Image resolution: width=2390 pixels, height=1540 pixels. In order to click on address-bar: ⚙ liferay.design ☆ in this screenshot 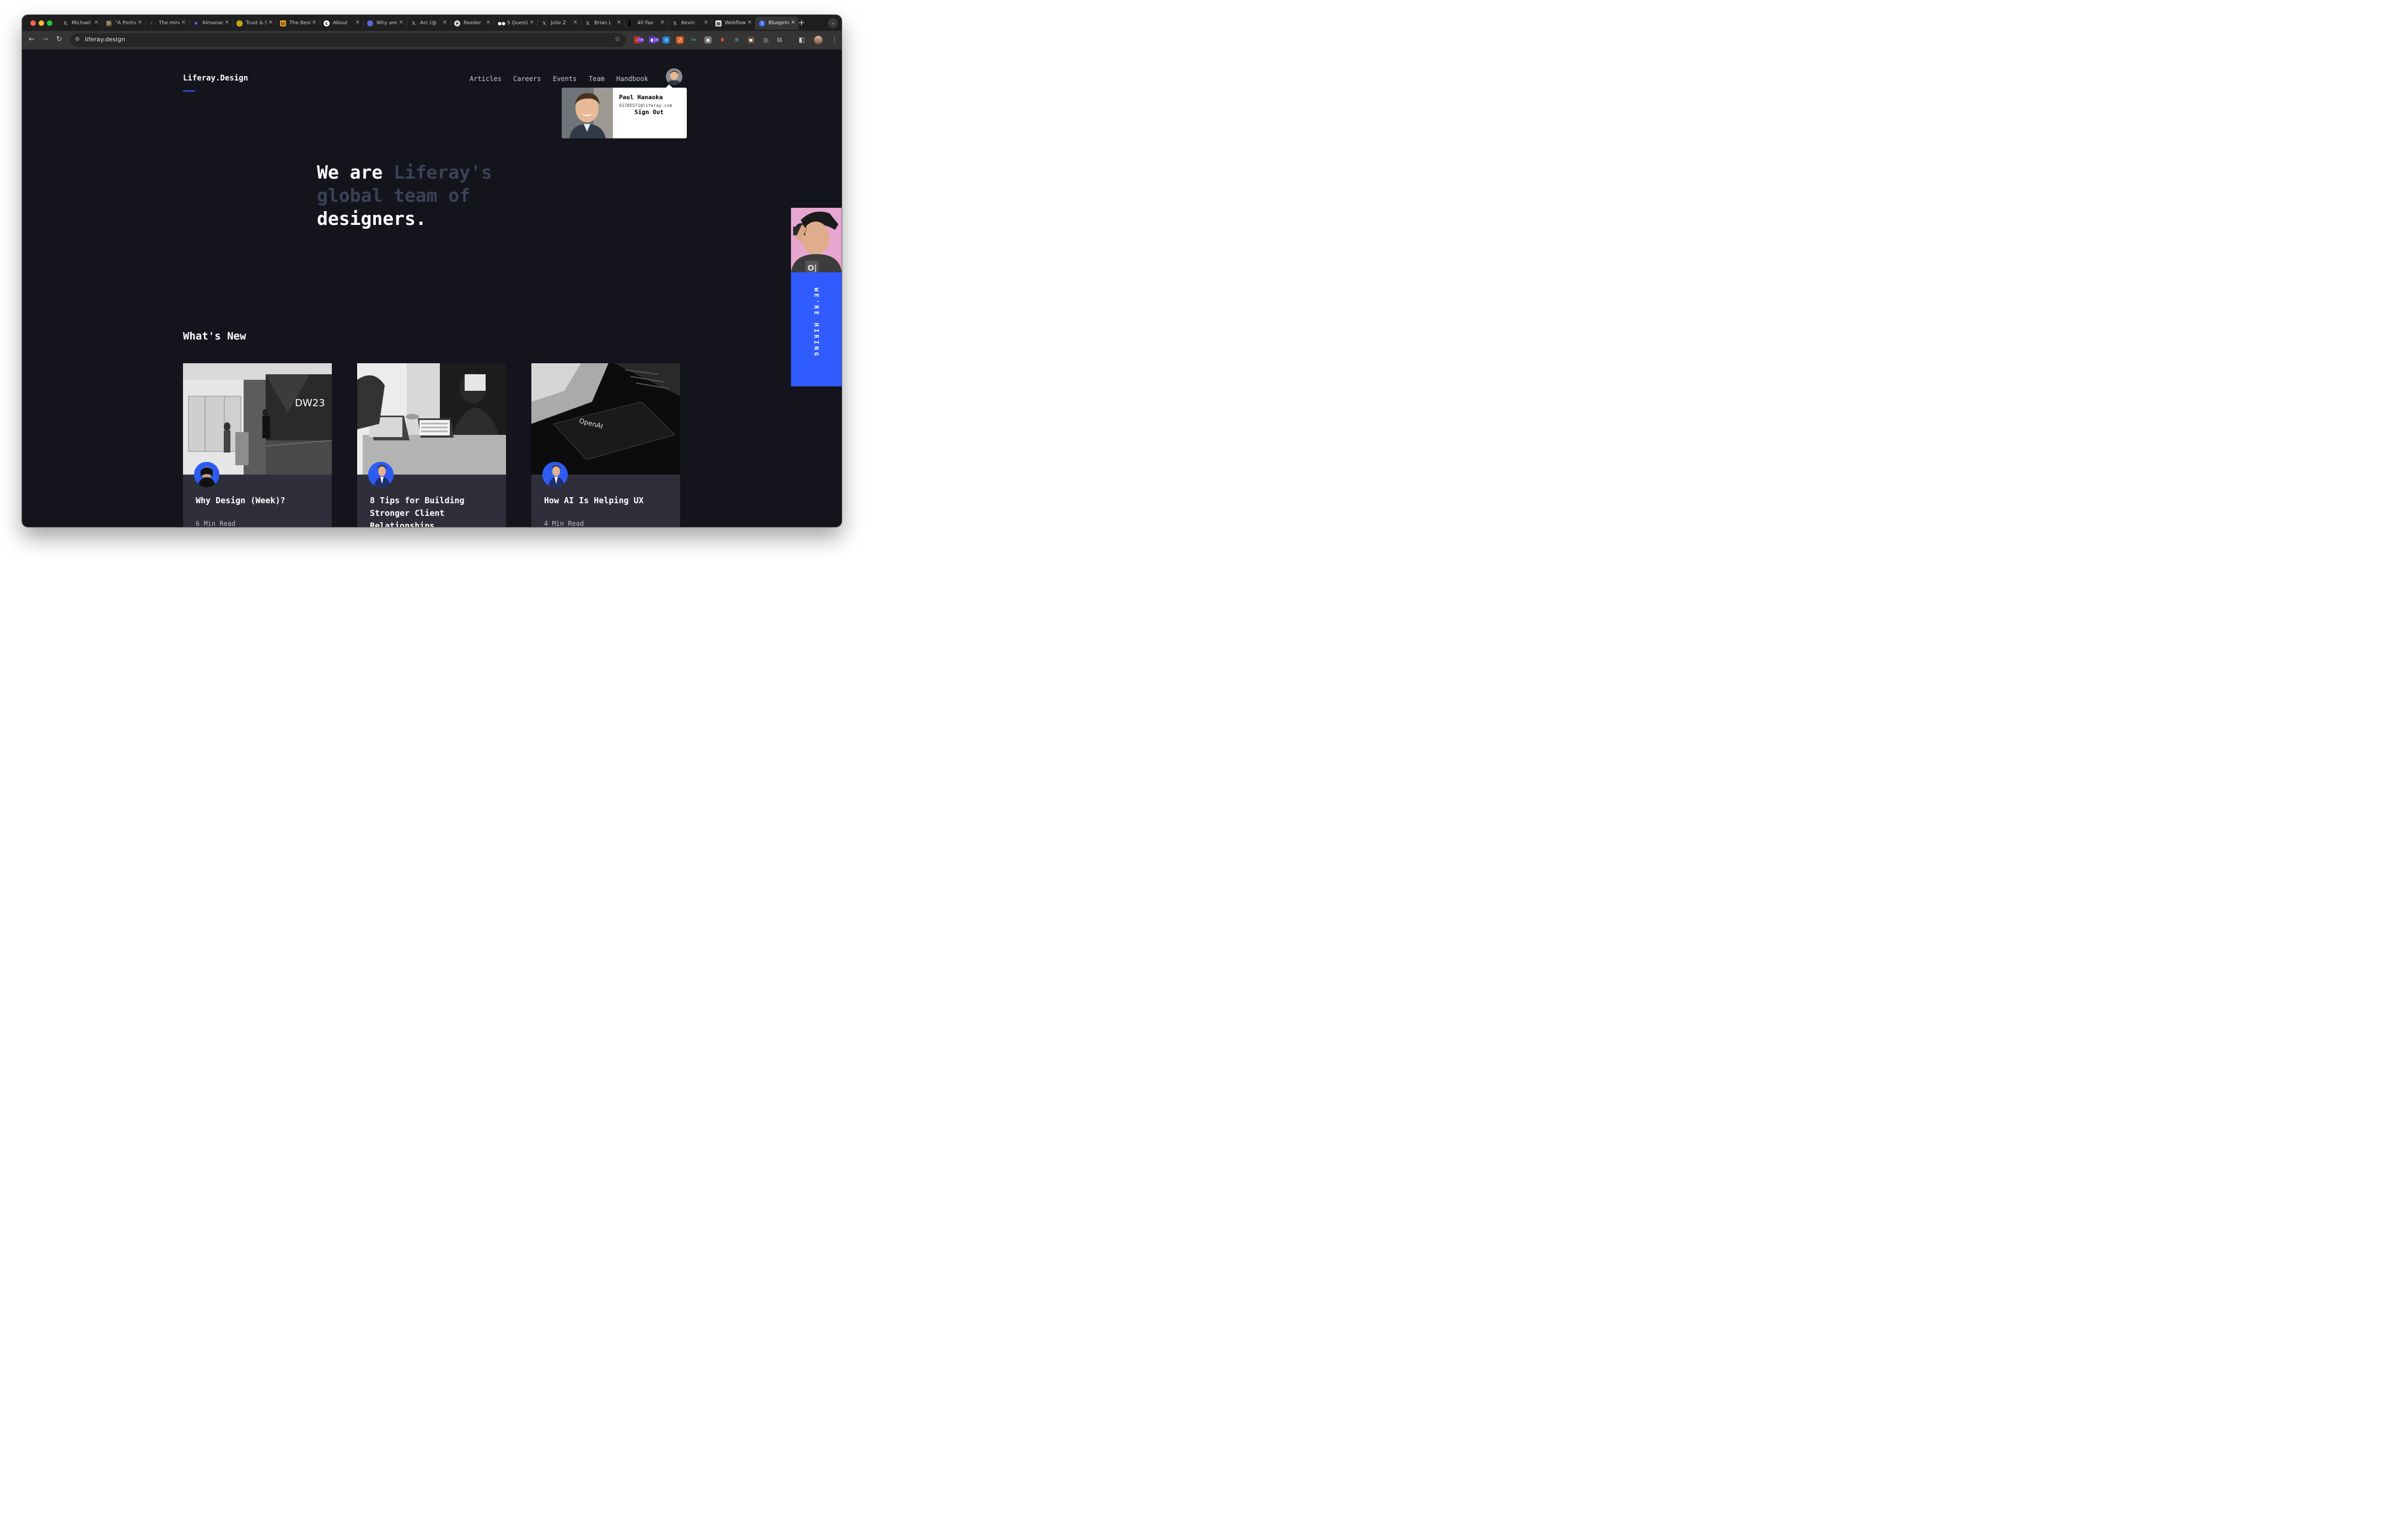, I will do `click(348, 40)`.